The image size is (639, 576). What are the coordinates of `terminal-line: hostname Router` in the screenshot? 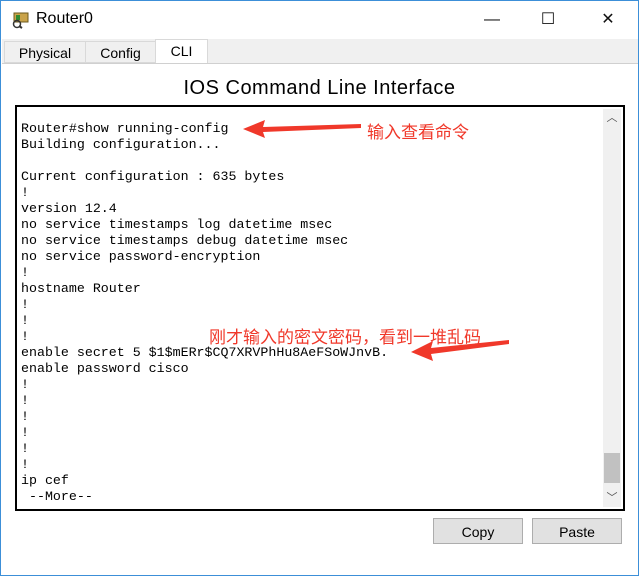 It's located at (81, 288).